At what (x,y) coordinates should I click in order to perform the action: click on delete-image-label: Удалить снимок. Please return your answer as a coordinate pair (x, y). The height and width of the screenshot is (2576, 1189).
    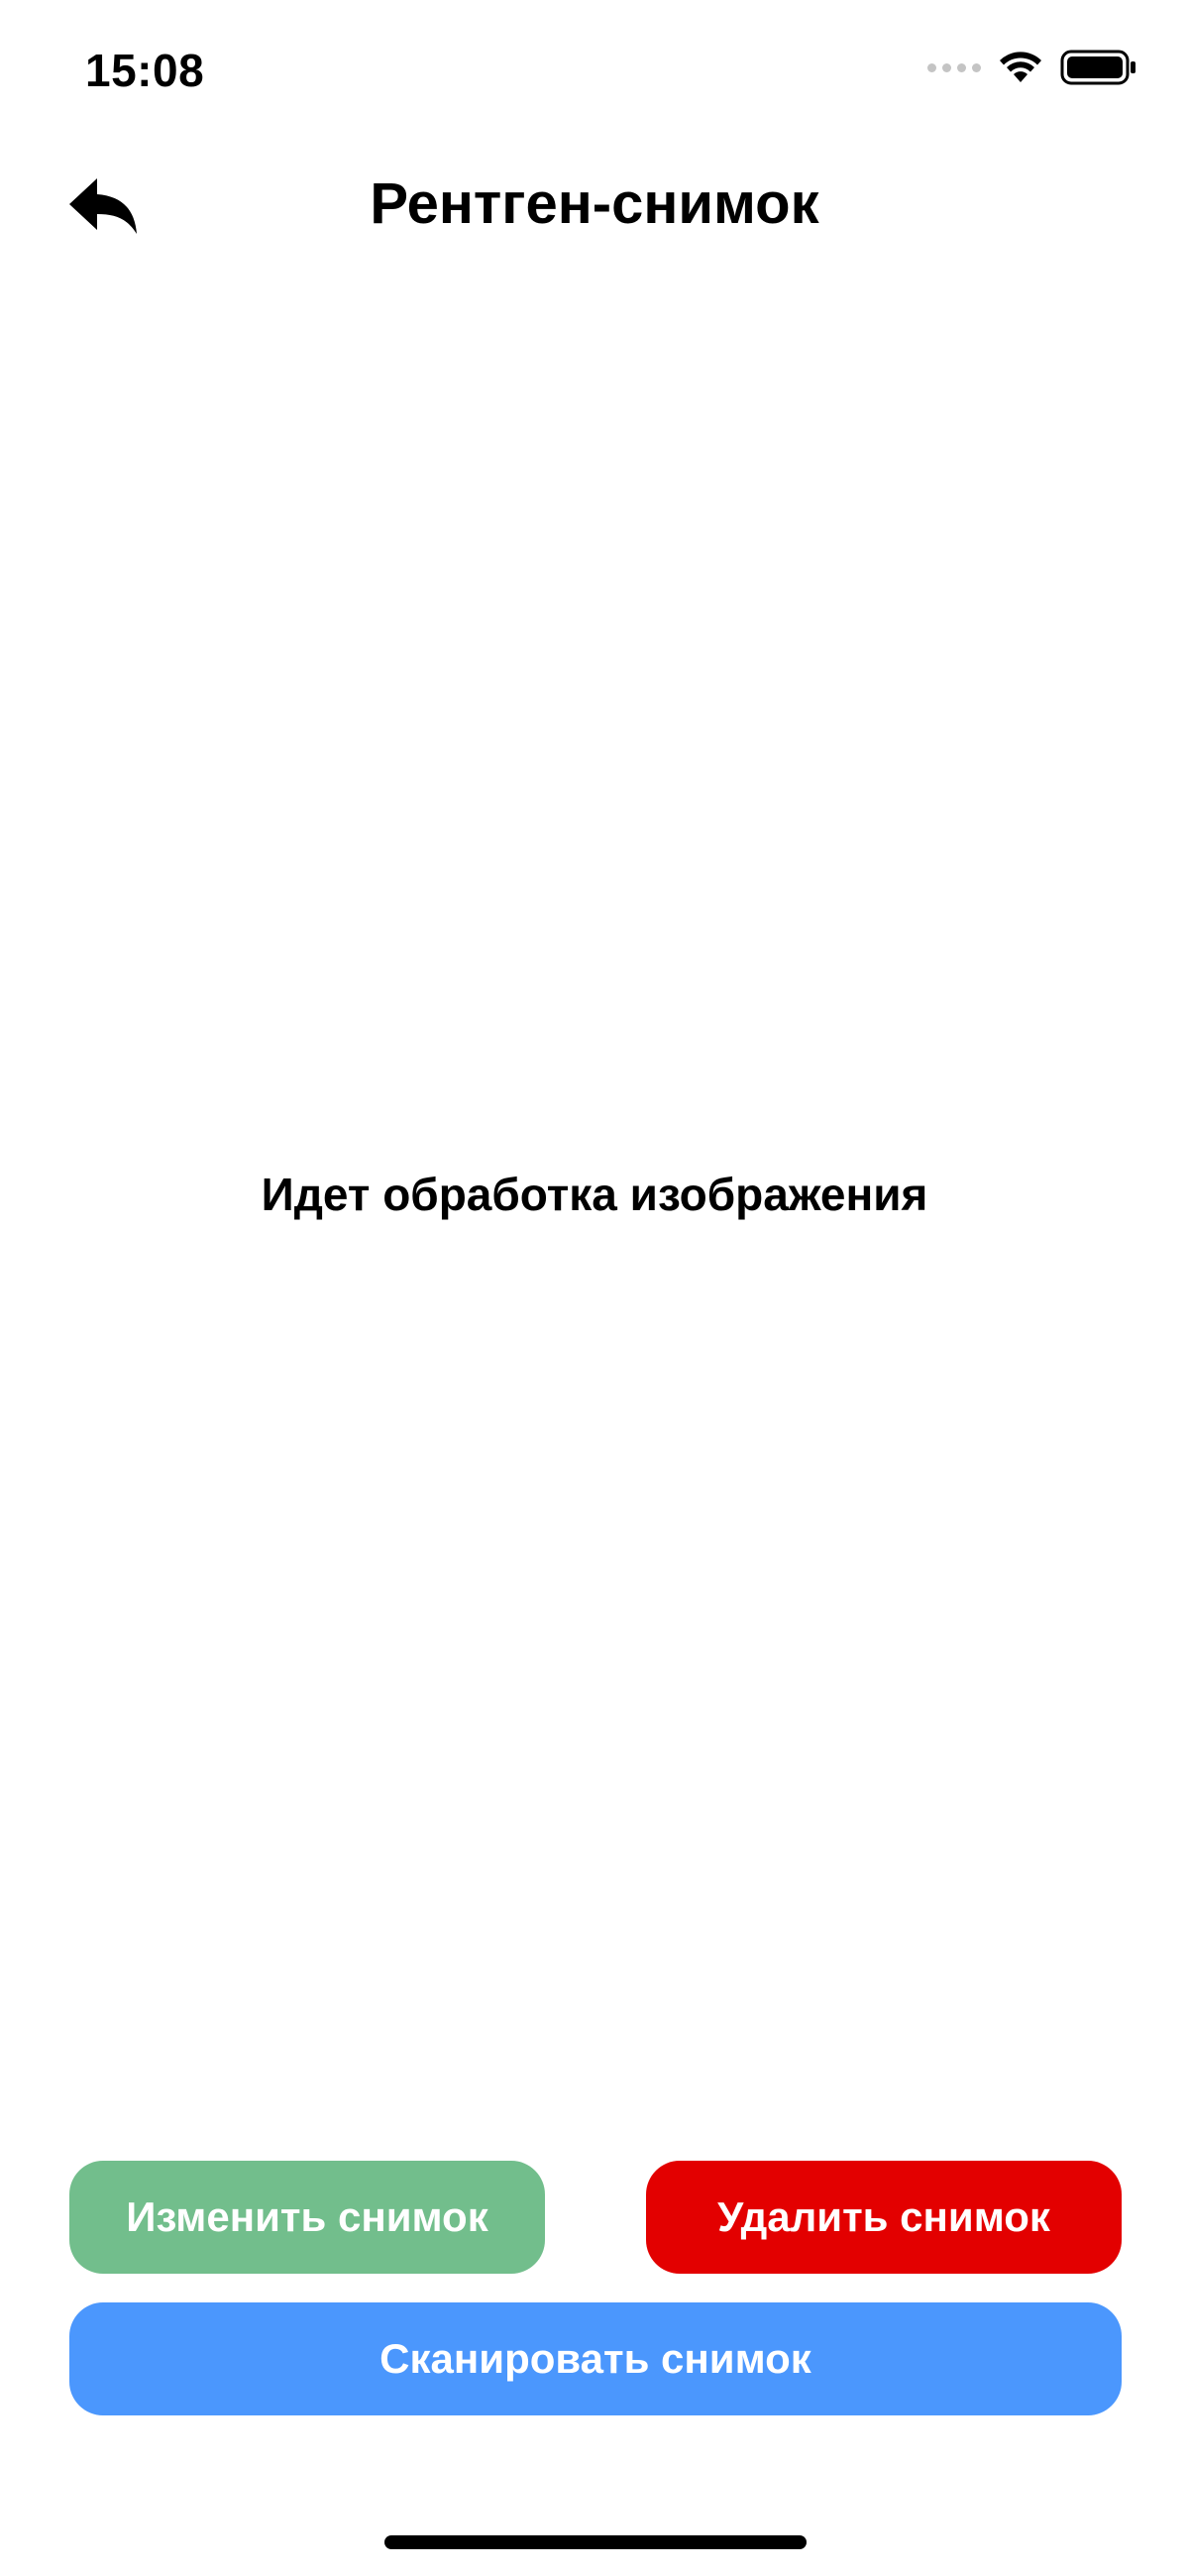
    Looking at the image, I should click on (883, 2216).